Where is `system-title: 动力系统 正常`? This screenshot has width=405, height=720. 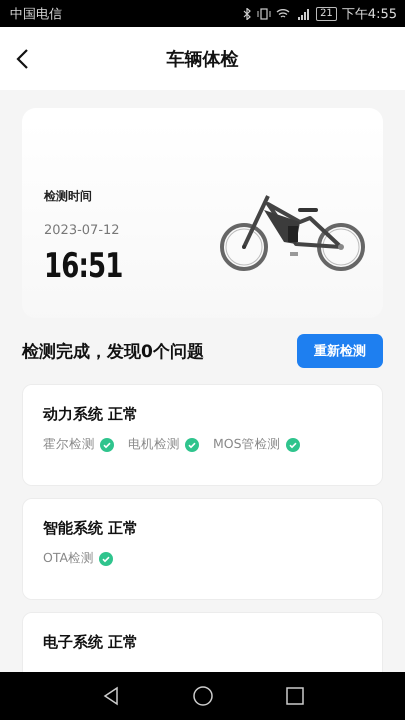 system-title: 动力系统 正常 is located at coordinates (91, 414).